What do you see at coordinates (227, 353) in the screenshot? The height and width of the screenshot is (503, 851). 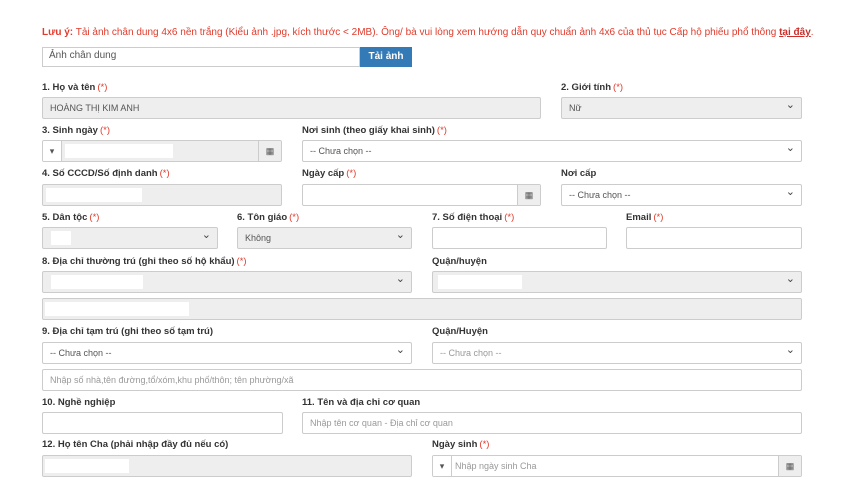 I see `temp-province-select: -- Chưa chọn --` at bounding box center [227, 353].